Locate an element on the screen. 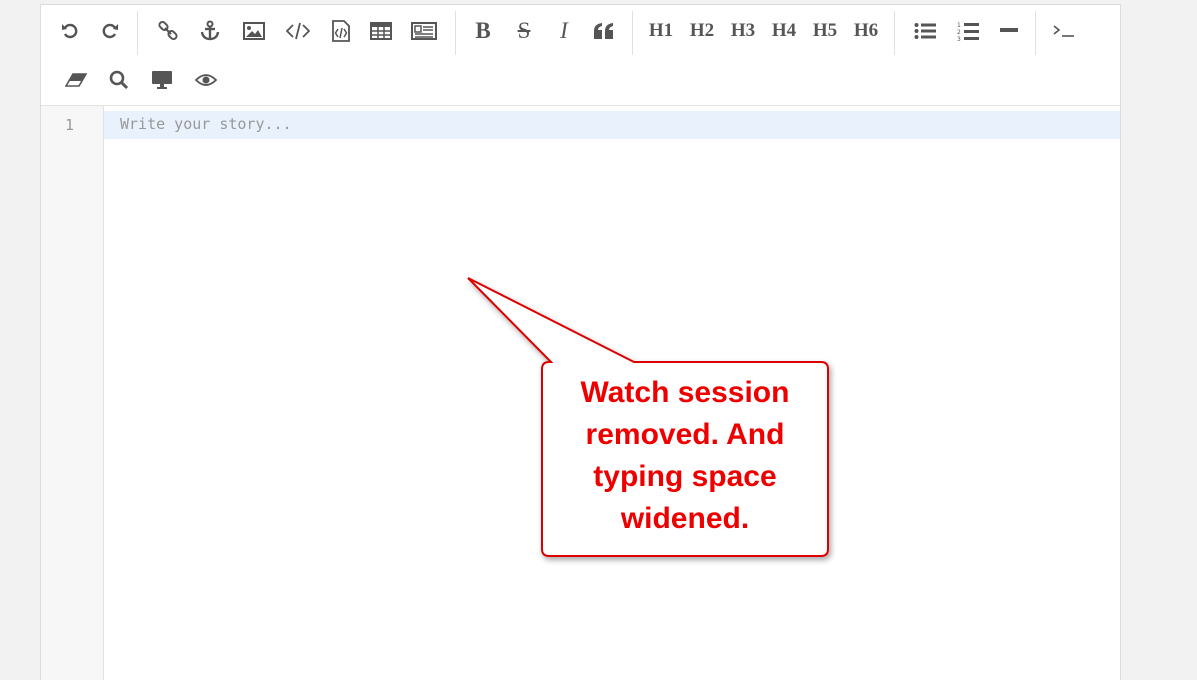 The width and height of the screenshot is (1197, 680). heading6-button: H6 is located at coordinates (866, 31).